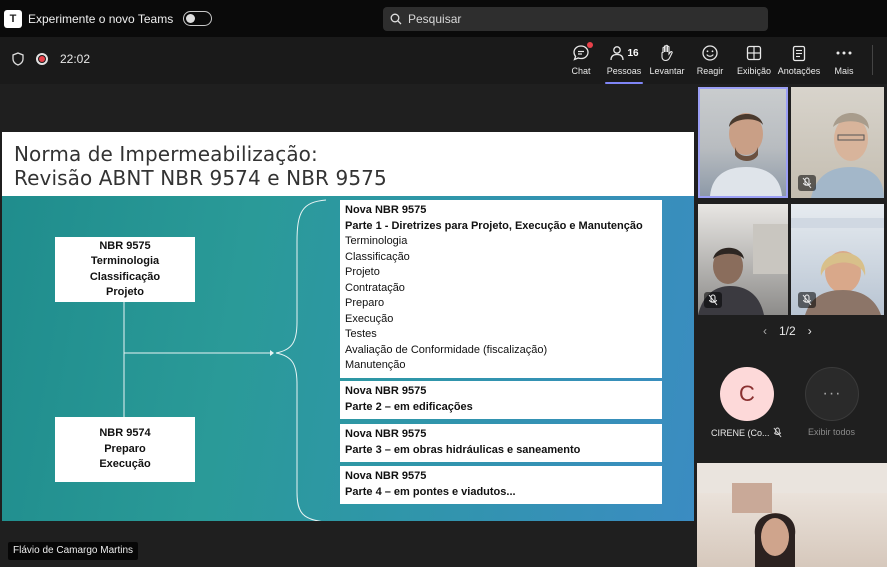 This screenshot has width=887, height=567. I want to click on nbr-9574-box: NBR 9574 Preparo Execução, so click(125, 449).